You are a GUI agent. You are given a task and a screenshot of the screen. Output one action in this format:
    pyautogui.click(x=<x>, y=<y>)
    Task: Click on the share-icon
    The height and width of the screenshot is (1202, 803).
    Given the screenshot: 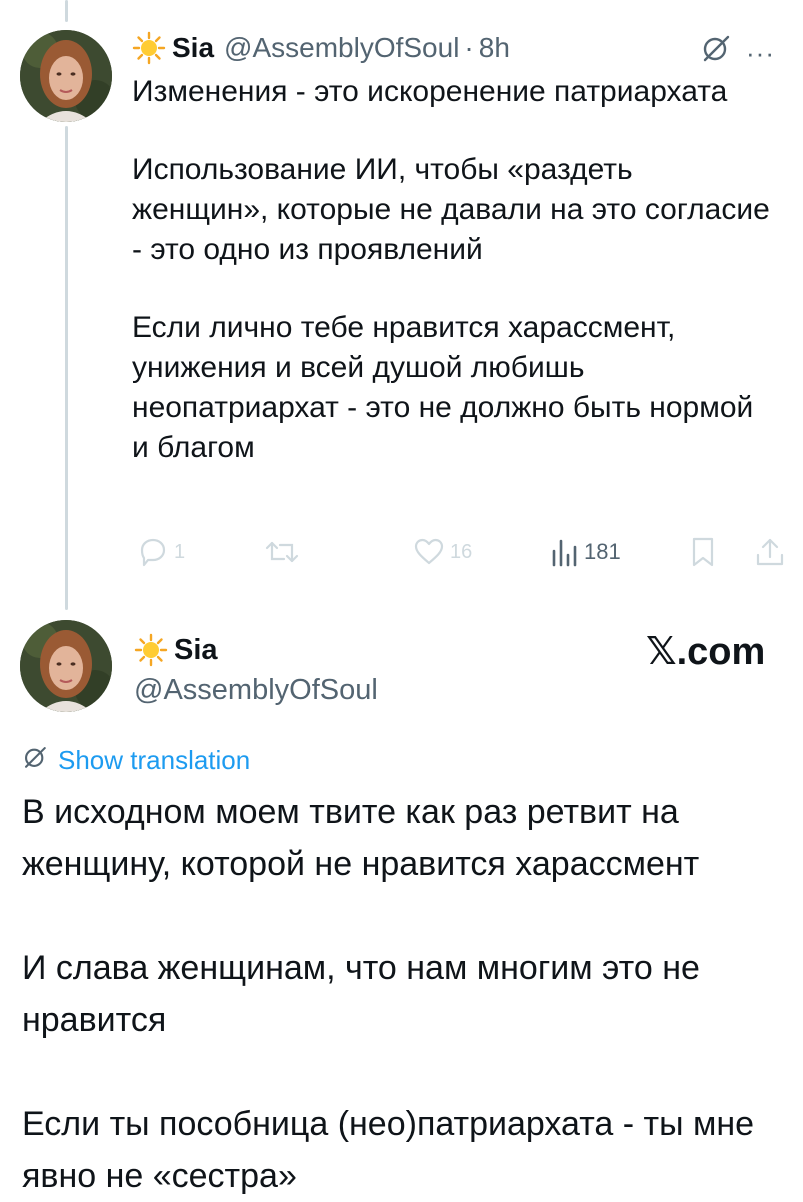 What is the action you would take?
    pyautogui.click(x=770, y=552)
    